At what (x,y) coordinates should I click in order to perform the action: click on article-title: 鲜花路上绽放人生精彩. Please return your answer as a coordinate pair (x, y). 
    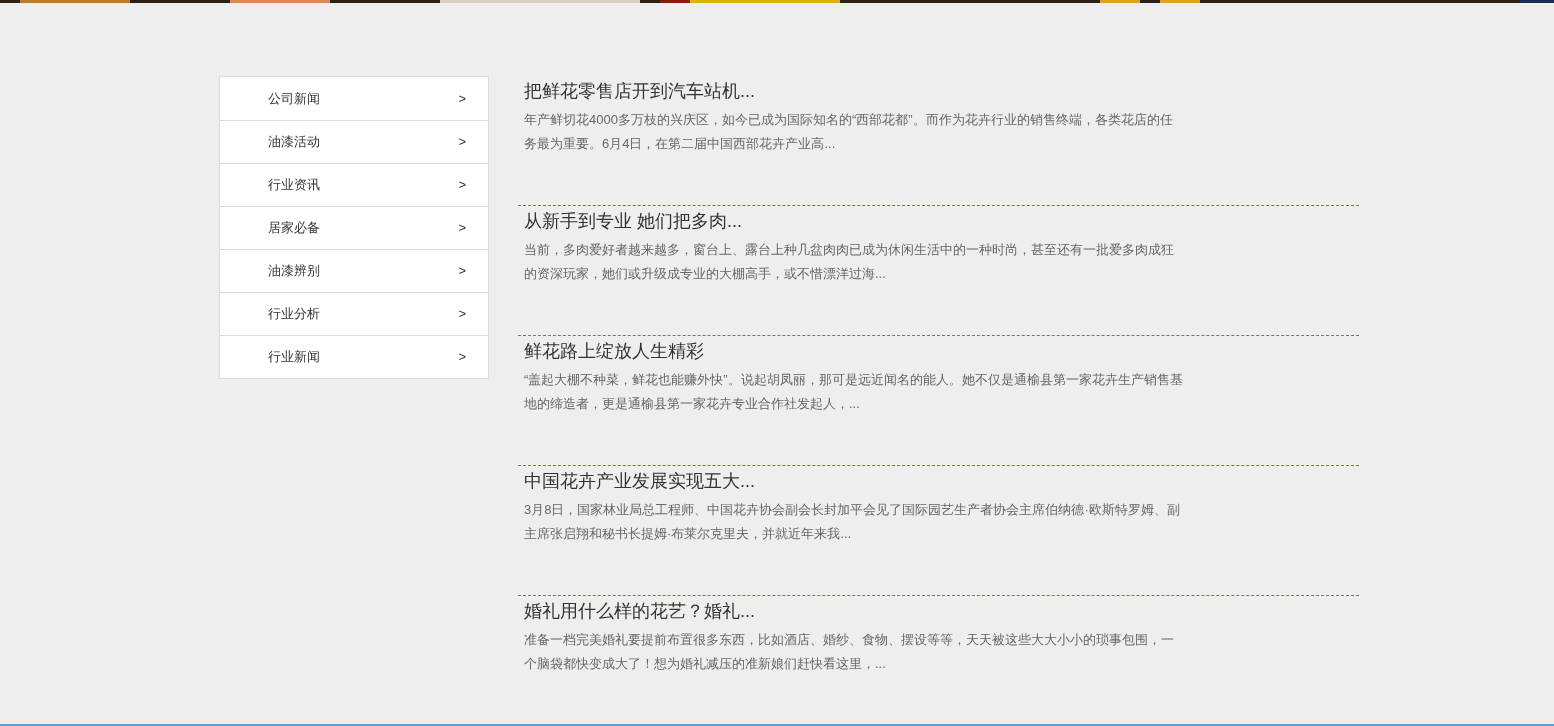
    Looking at the image, I should click on (614, 351).